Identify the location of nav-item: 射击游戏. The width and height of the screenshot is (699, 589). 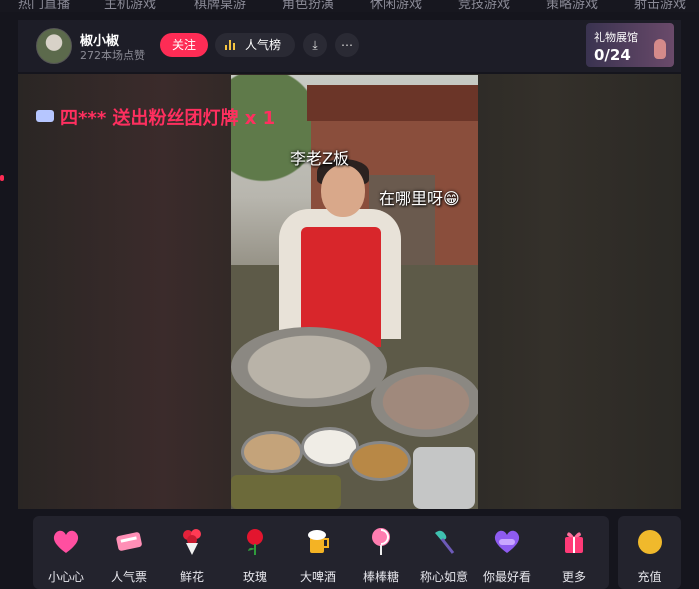
(660, 6).